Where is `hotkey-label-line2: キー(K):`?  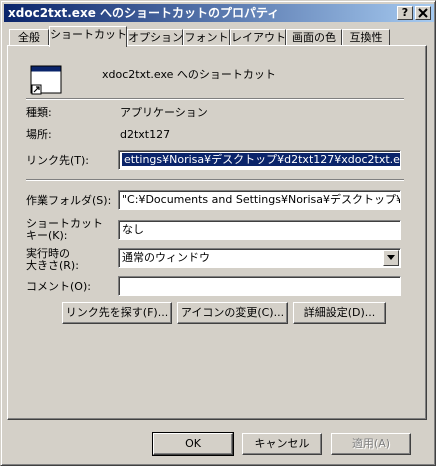
hotkey-label-line2: キー(K): is located at coordinates (47, 235).